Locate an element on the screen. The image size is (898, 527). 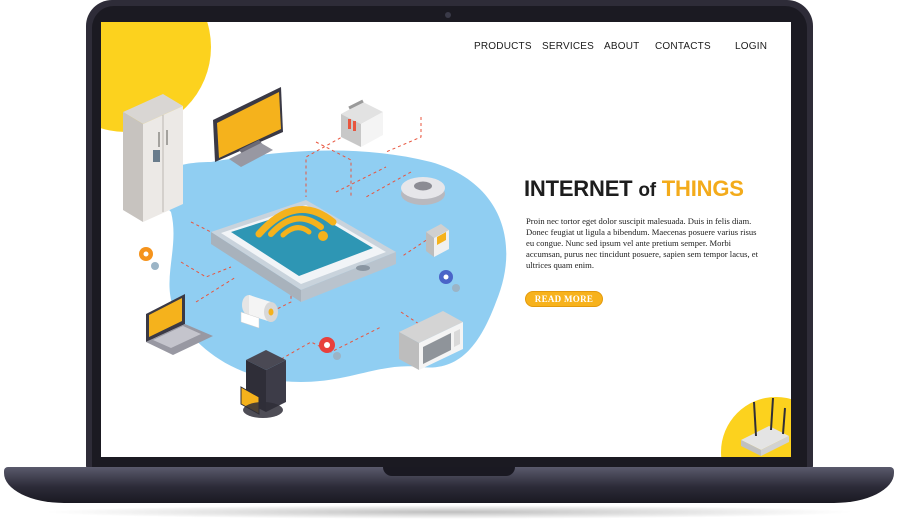
hero-title: INTERNET of THINGS is located at coordinates (634, 189).